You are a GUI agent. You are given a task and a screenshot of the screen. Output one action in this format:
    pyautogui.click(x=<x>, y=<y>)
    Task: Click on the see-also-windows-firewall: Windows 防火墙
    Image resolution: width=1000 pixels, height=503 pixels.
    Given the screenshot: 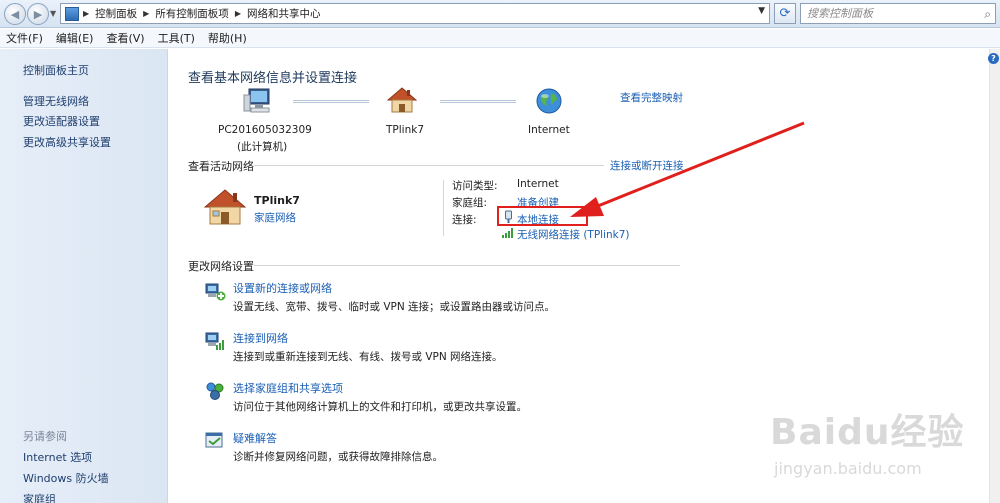 What is the action you would take?
    pyautogui.click(x=66, y=478)
    